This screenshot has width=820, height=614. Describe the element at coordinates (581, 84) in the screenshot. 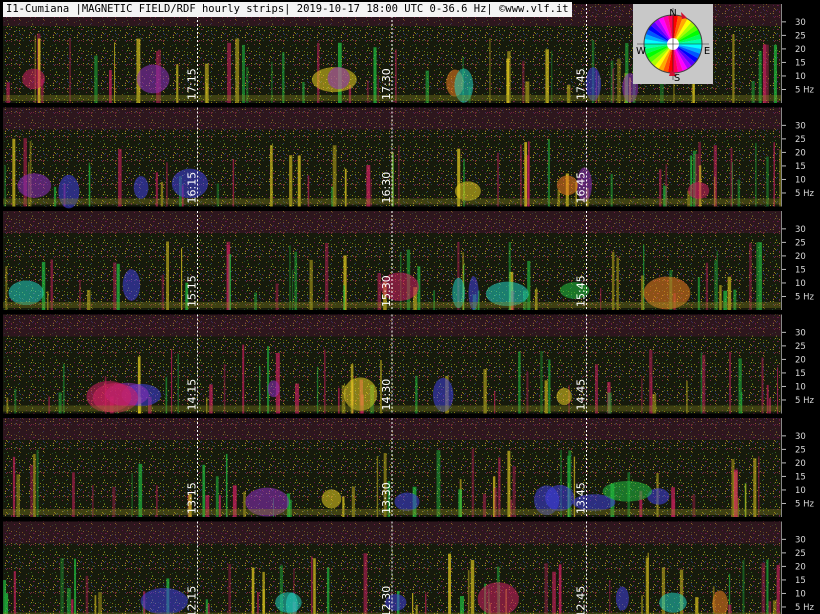

I see `time-label: 17:45` at that location.